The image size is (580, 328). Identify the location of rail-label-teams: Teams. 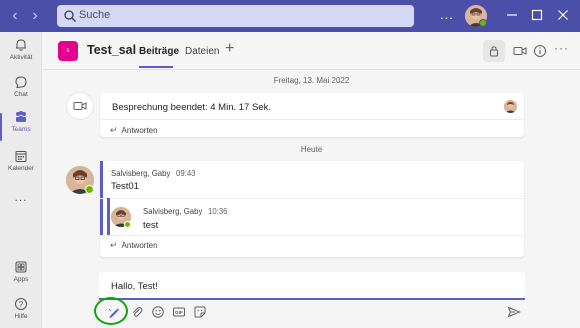
(21, 129).